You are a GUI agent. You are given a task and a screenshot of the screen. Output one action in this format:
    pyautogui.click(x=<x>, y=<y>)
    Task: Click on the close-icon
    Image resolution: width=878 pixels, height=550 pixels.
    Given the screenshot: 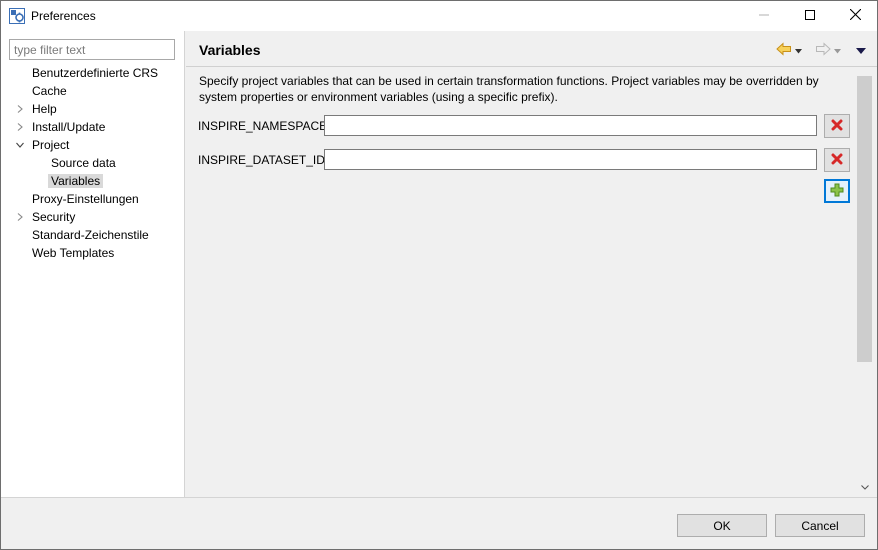 What is the action you would take?
    pyautogui.click(x=855, y=15)
    